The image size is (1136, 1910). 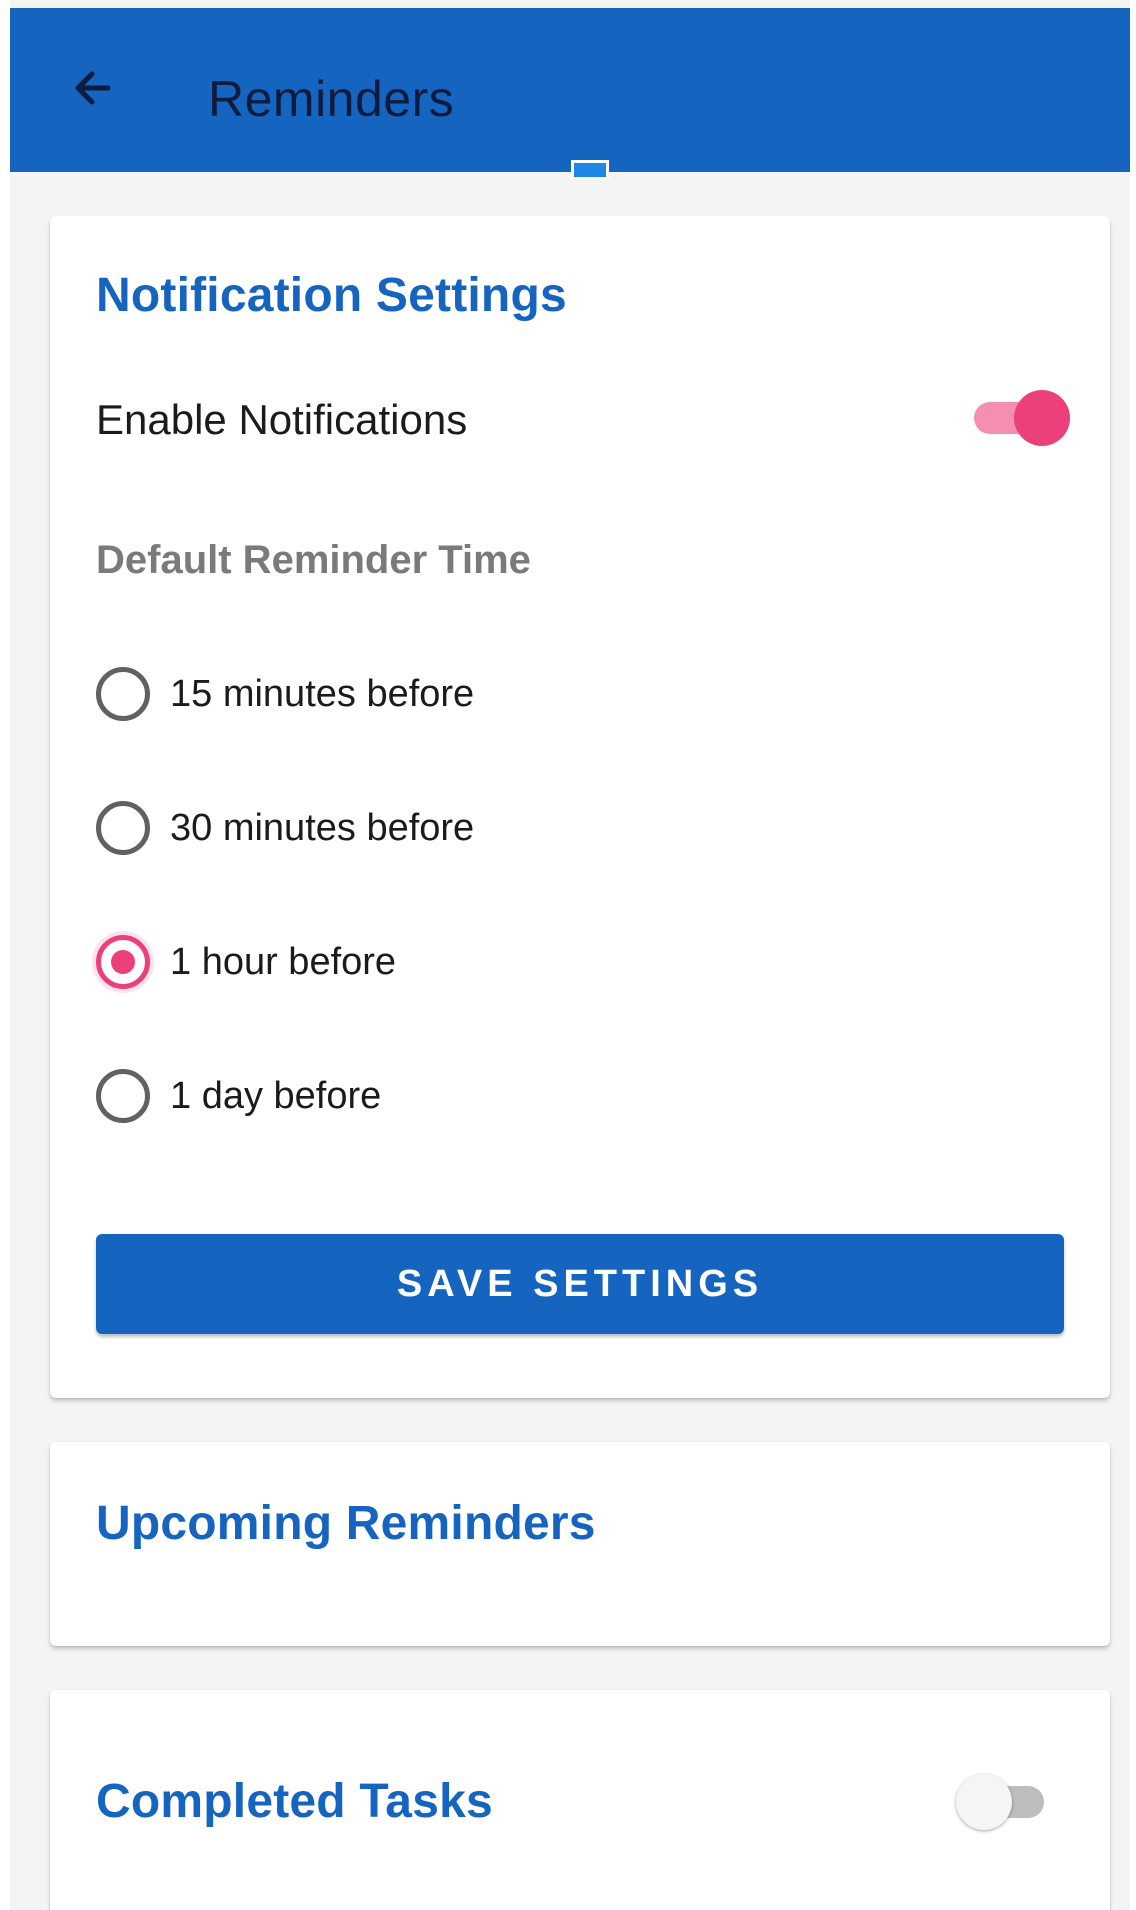 What do you see at coordinates (283, 961) in the screenshot?
I see `radio-option-label: 1 hour before` at bounding box center [283, 961].